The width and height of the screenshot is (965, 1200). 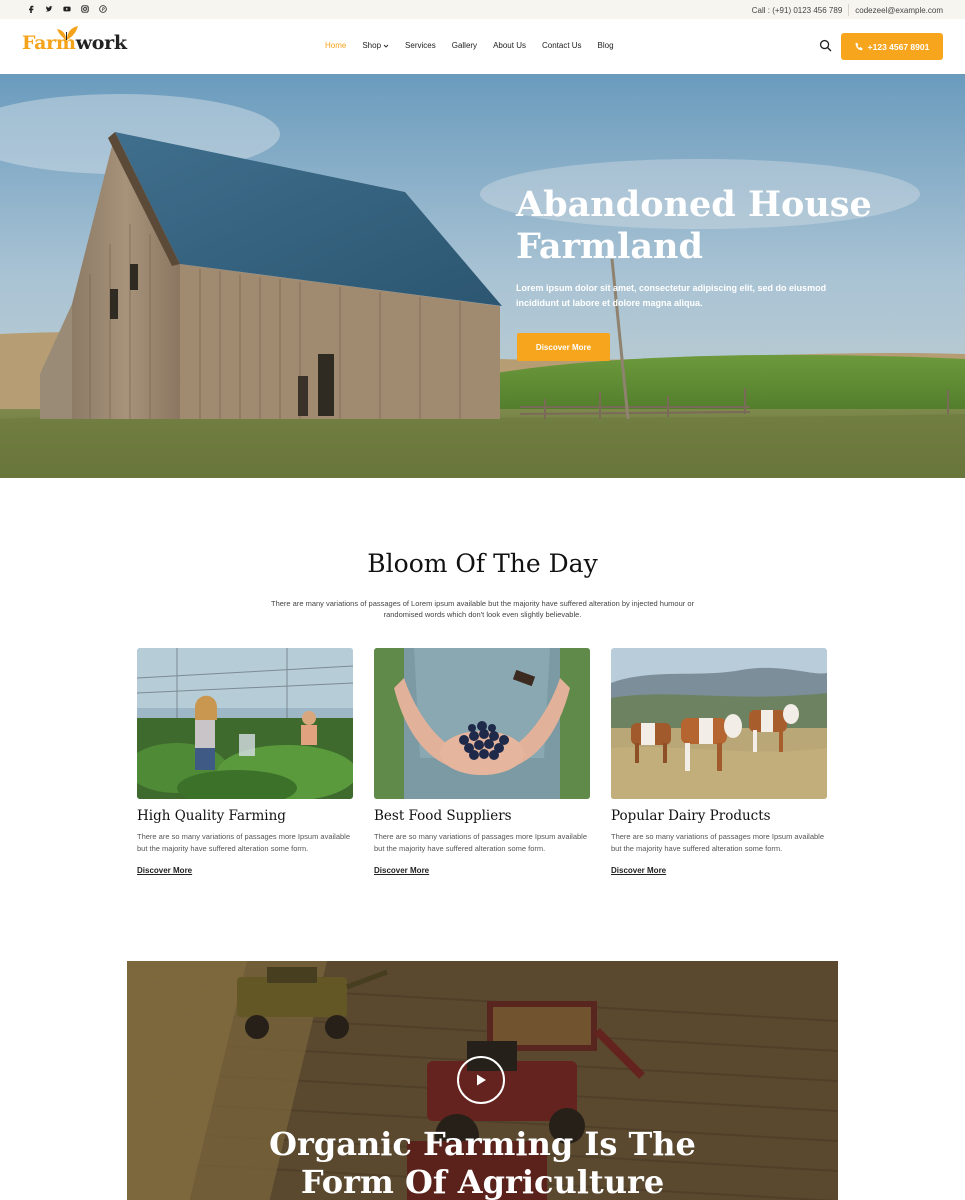 What do you see at coordinates (84, 9) in the screenshot?
I see `instagram-icon` at bounding box center [84, 9].